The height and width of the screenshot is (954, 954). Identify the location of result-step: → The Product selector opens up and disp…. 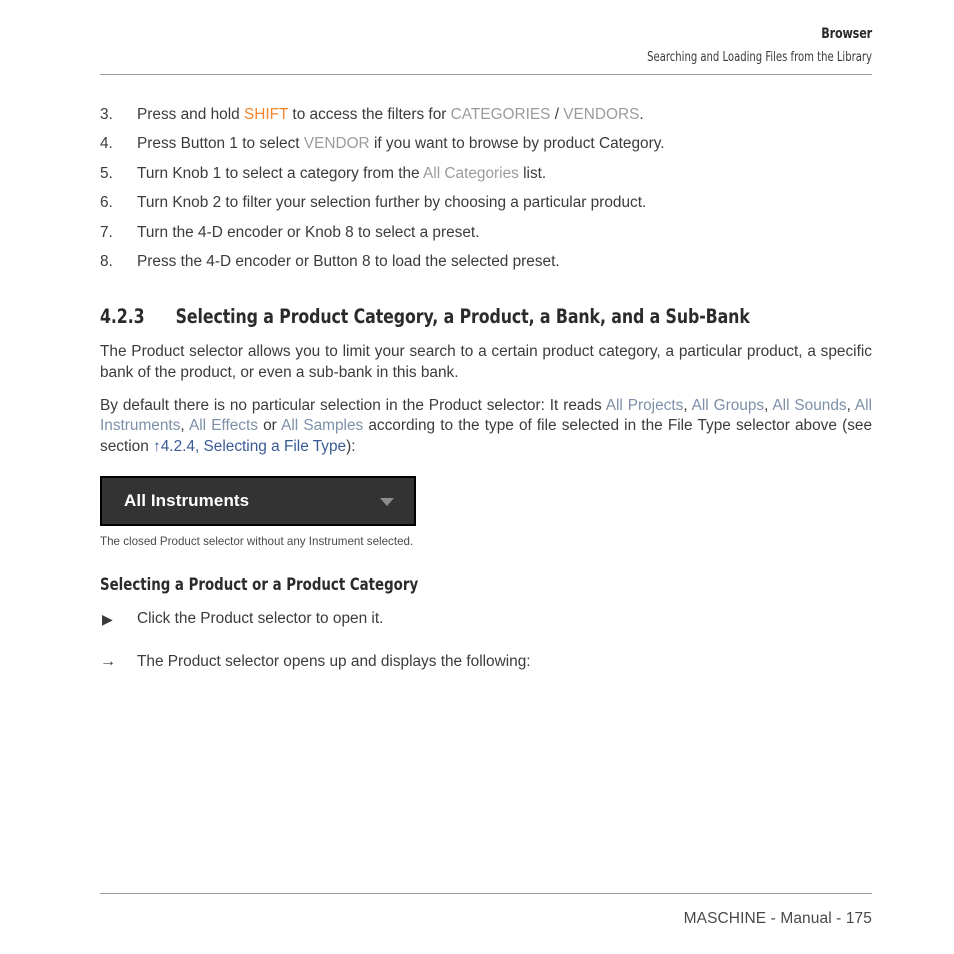
(486, 662).